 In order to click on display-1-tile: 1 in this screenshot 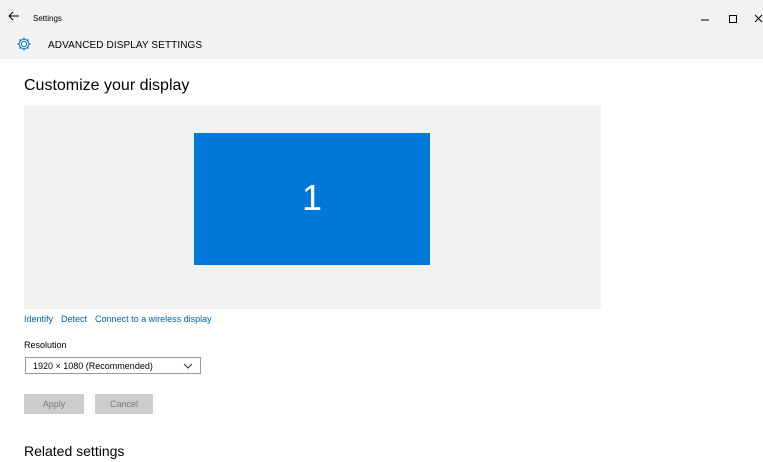, I will do `click(312, 199)`.